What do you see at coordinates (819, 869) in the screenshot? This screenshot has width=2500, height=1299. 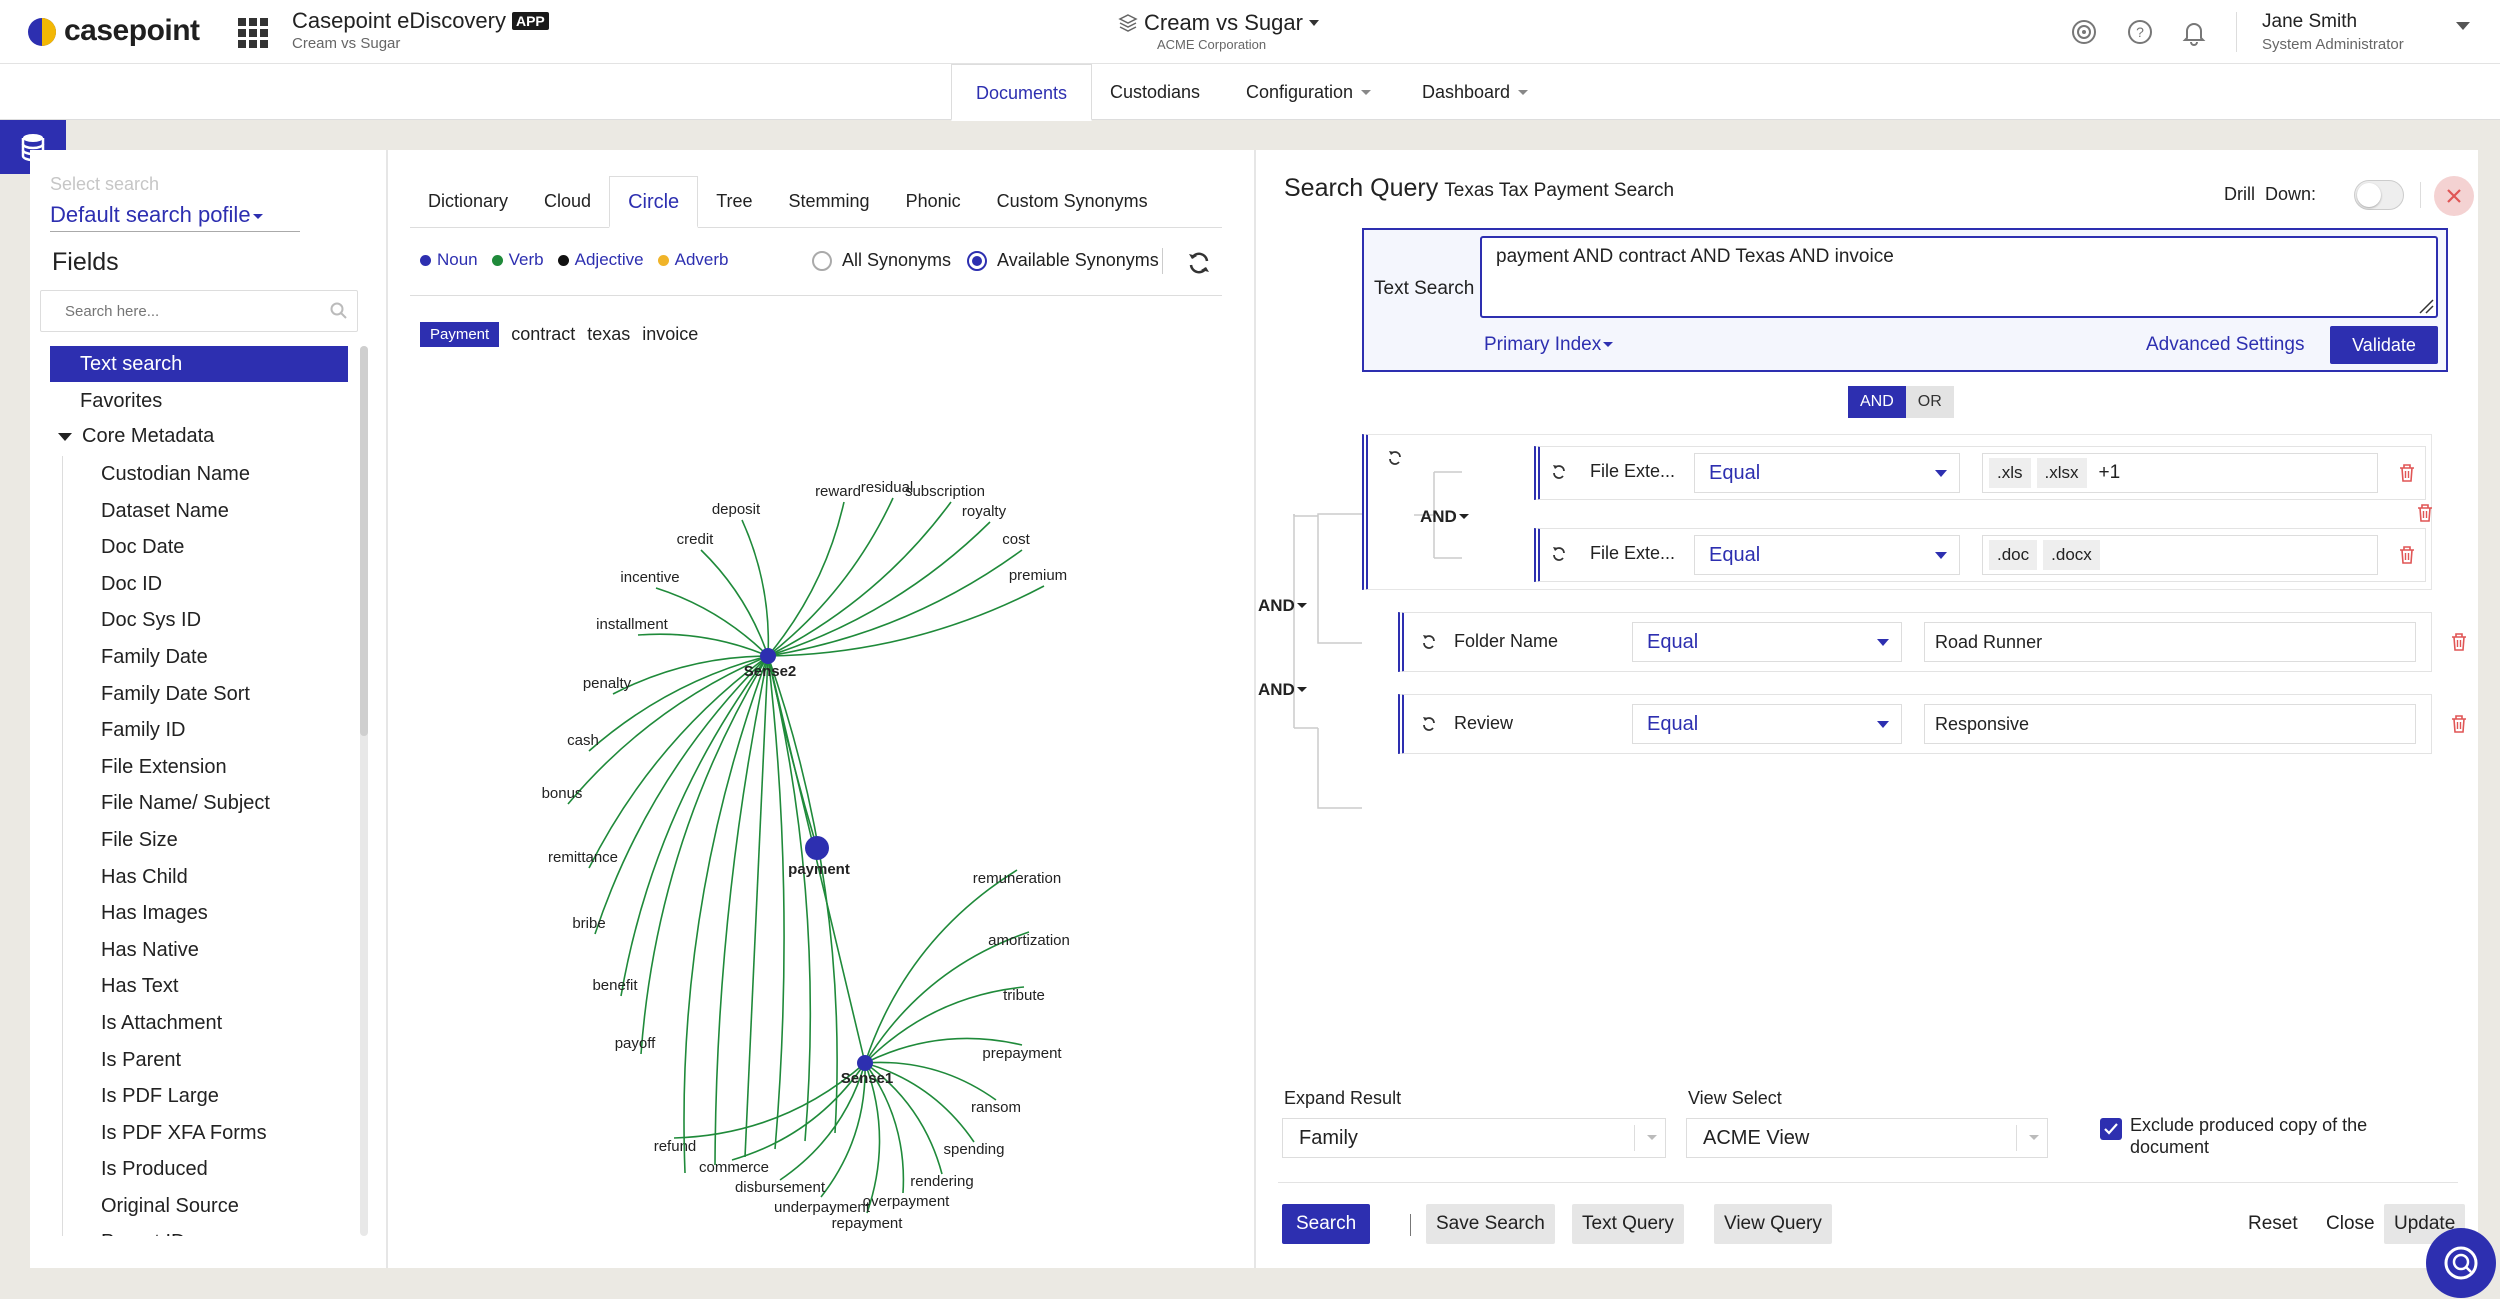 I see `payment-label: payment` at bounding box center [819, 869].